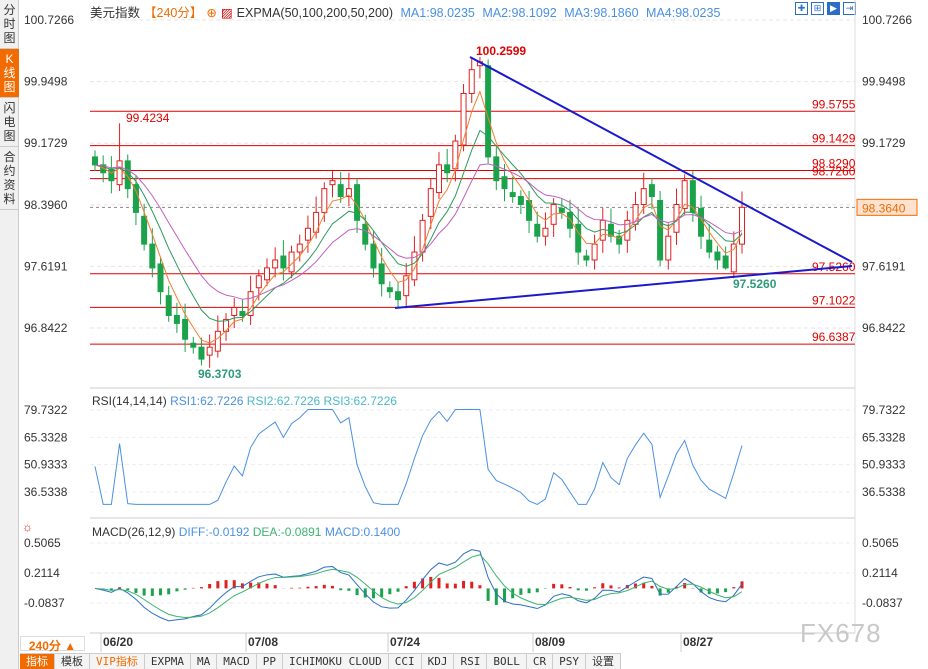  Describe the element at coordinates (52, 644) in the screenshot. I see `period-selector: 240分 ▲` at that location.